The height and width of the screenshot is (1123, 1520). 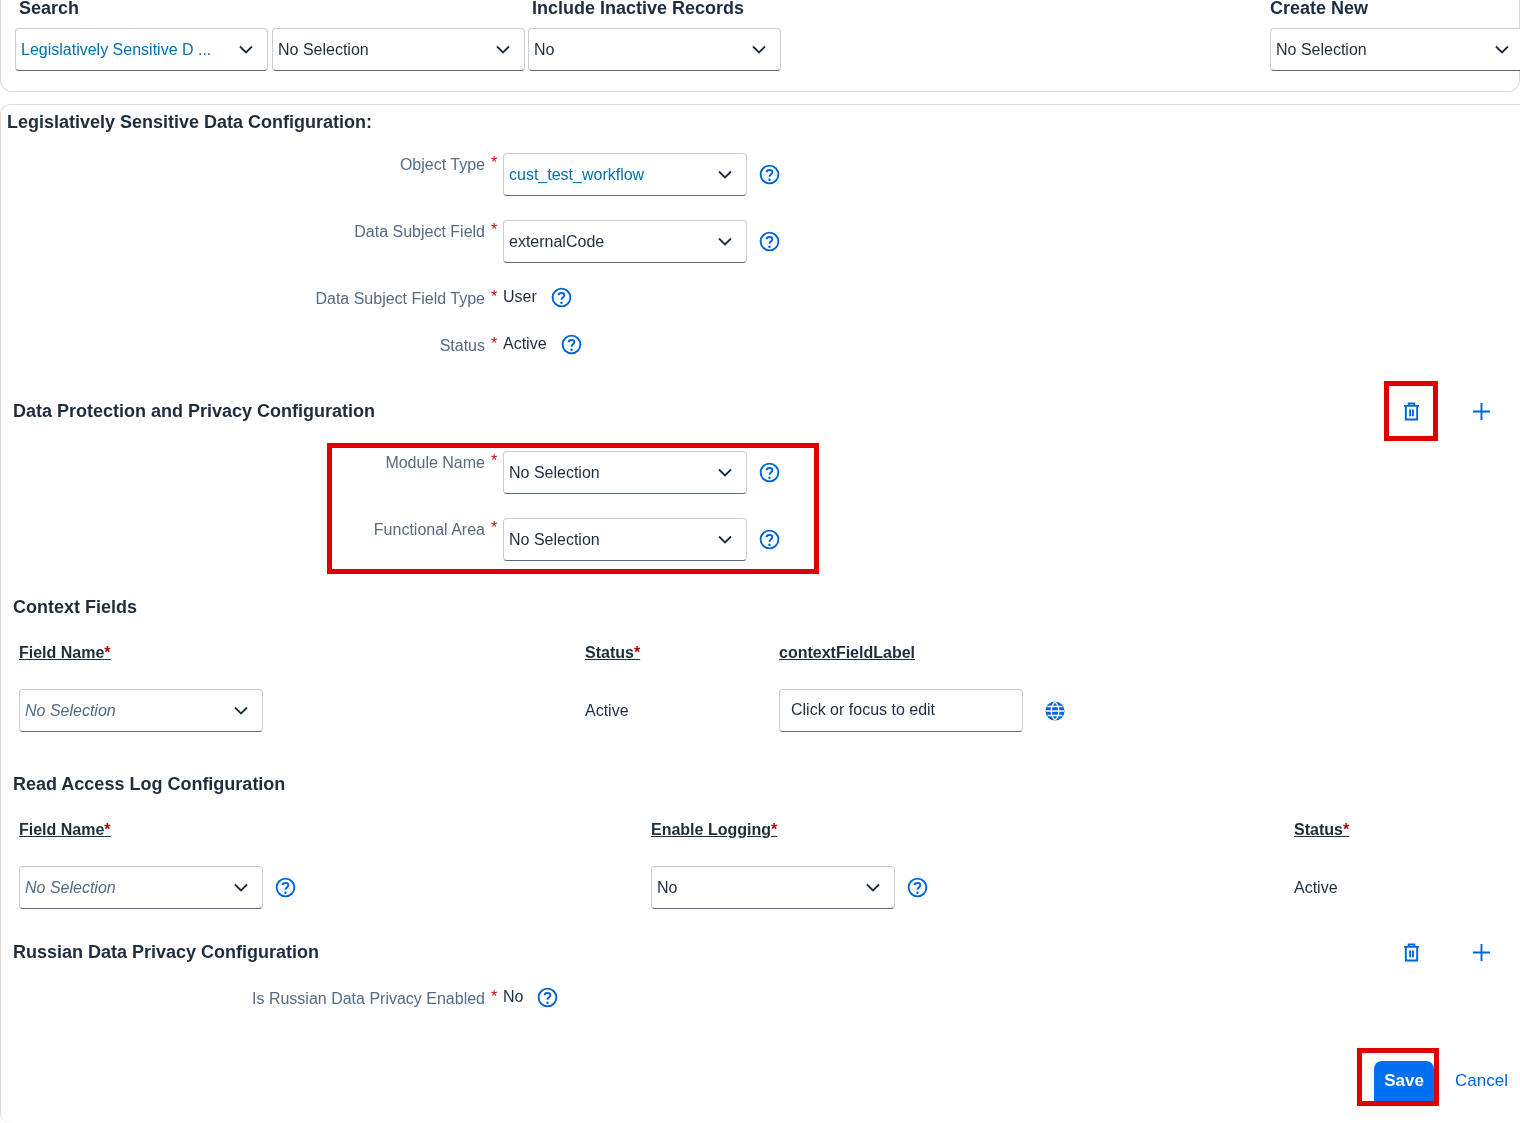 I want to click on column-header: contextFieldLabel, so click(x=847, y=653).